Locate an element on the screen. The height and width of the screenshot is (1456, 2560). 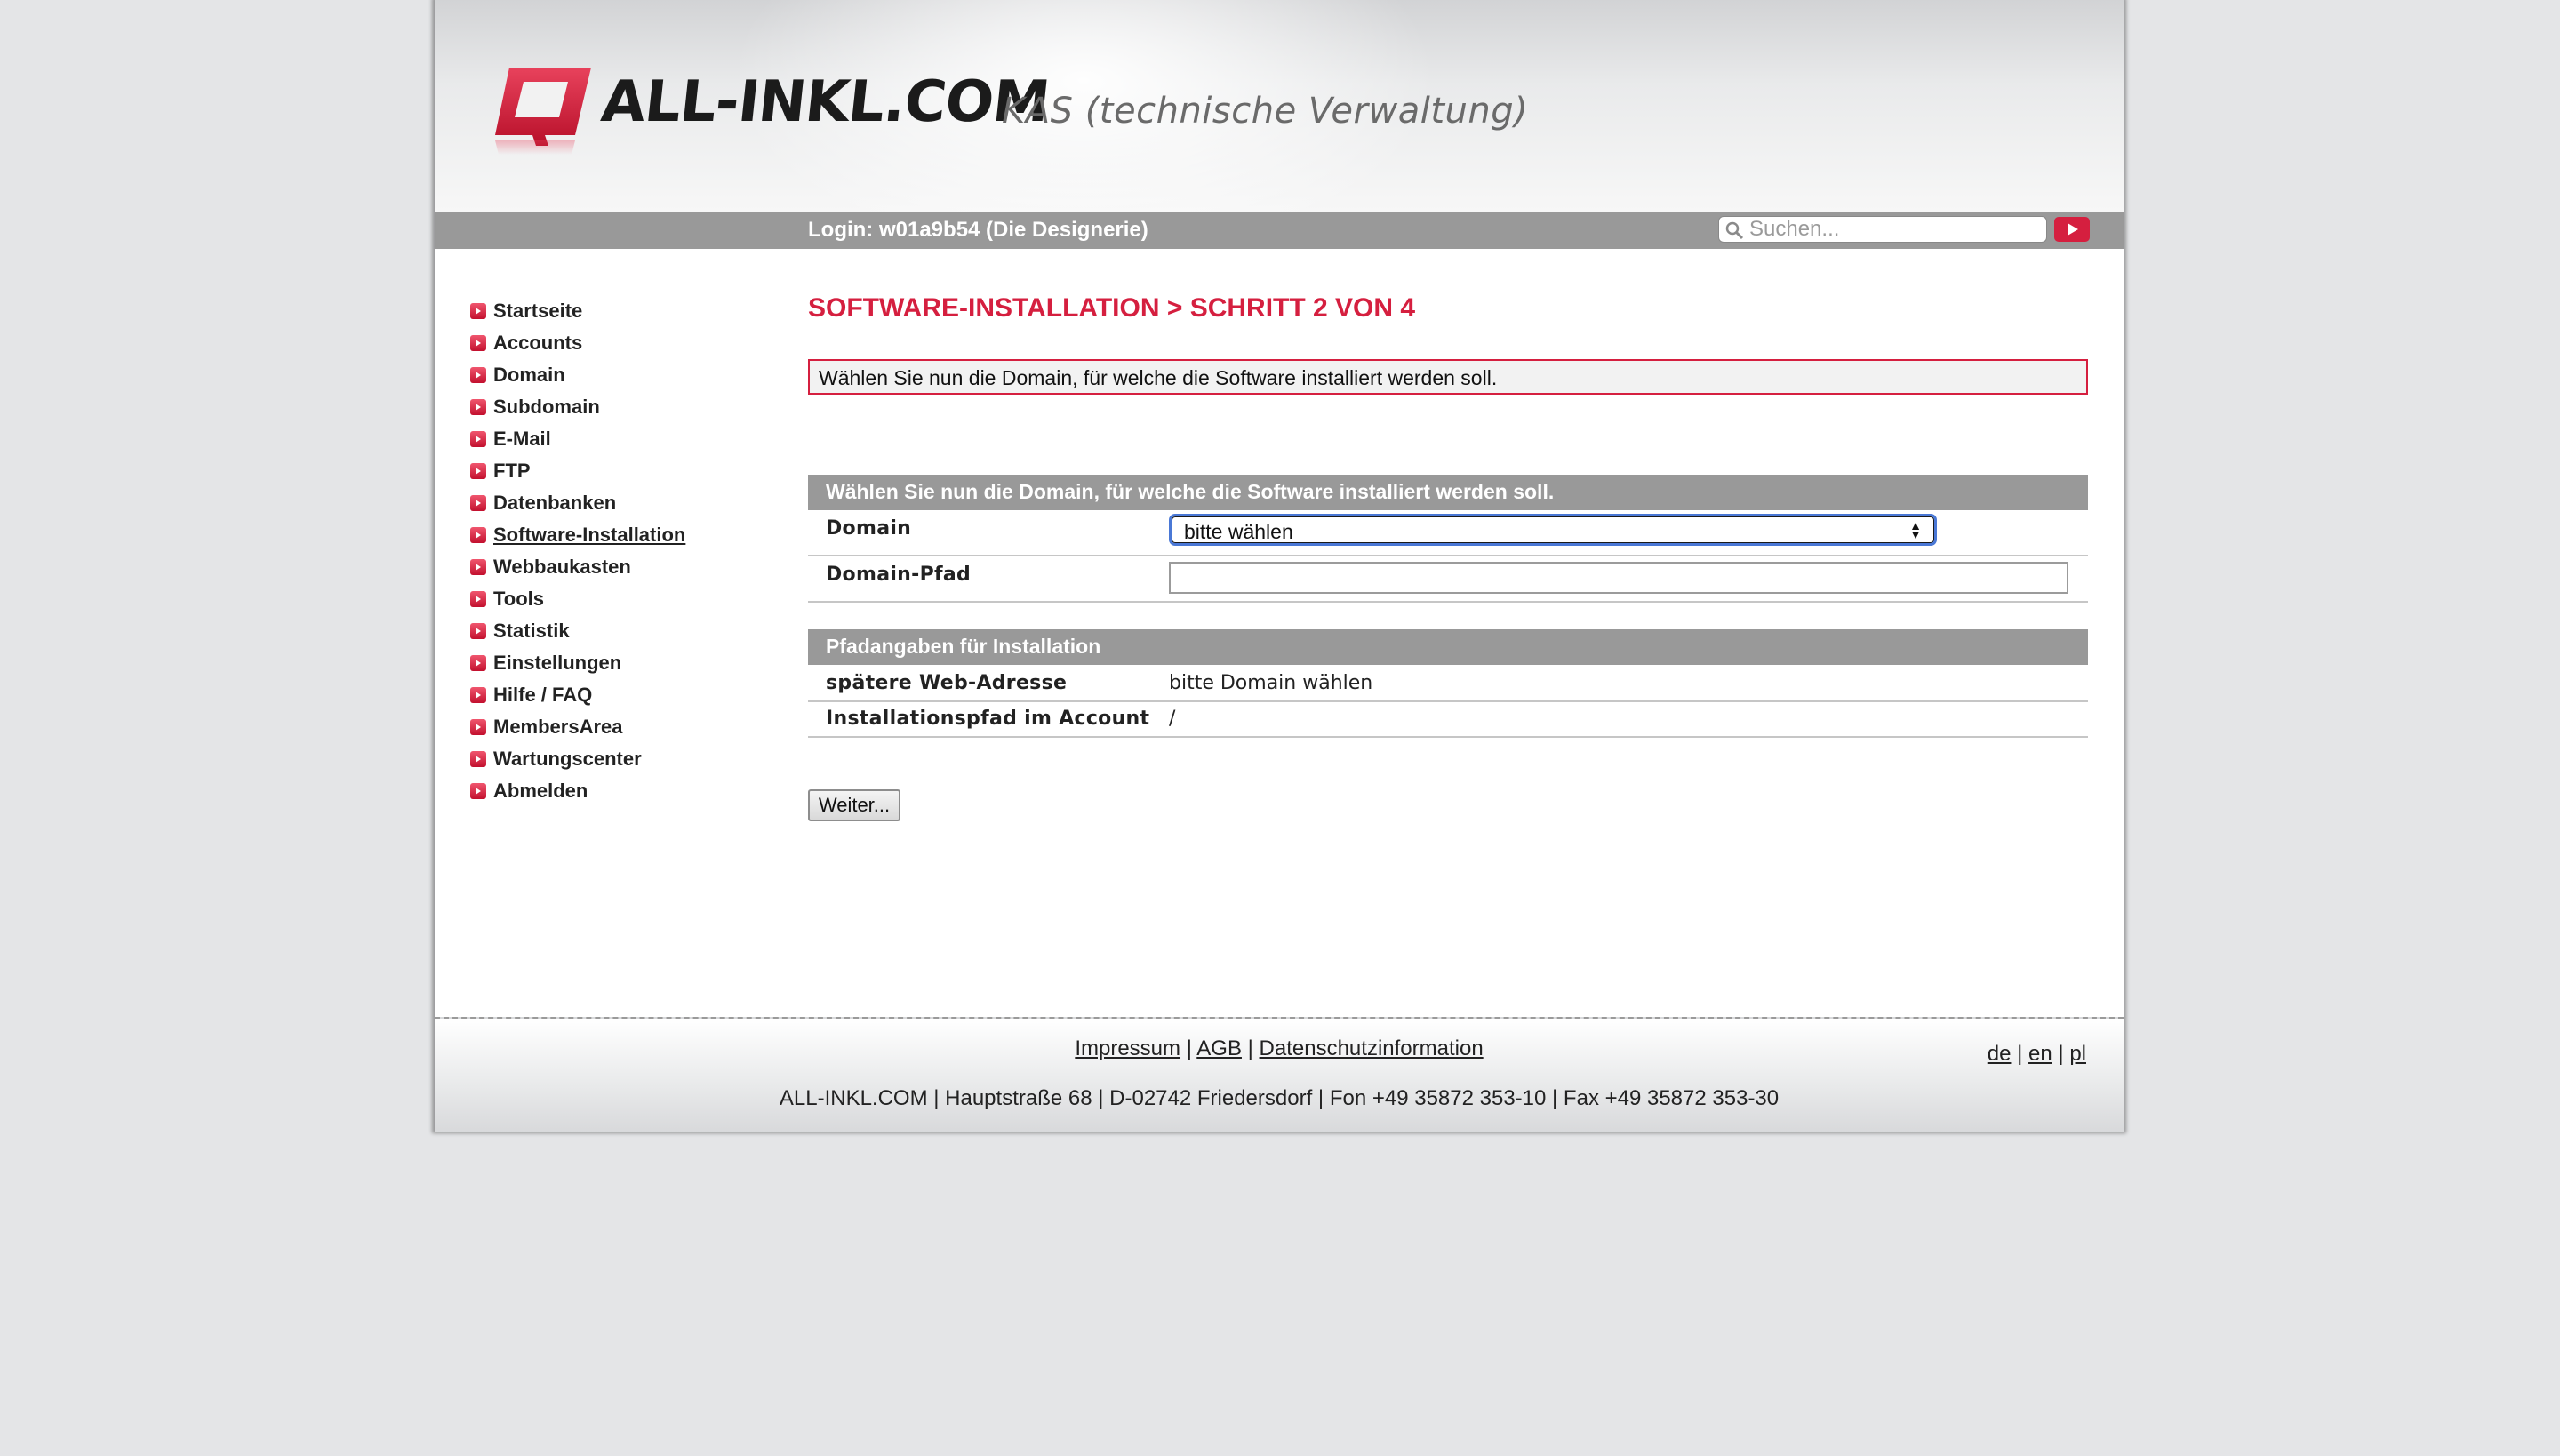
sidebar-item-tools: Tools is located at coordinates (577, 599).